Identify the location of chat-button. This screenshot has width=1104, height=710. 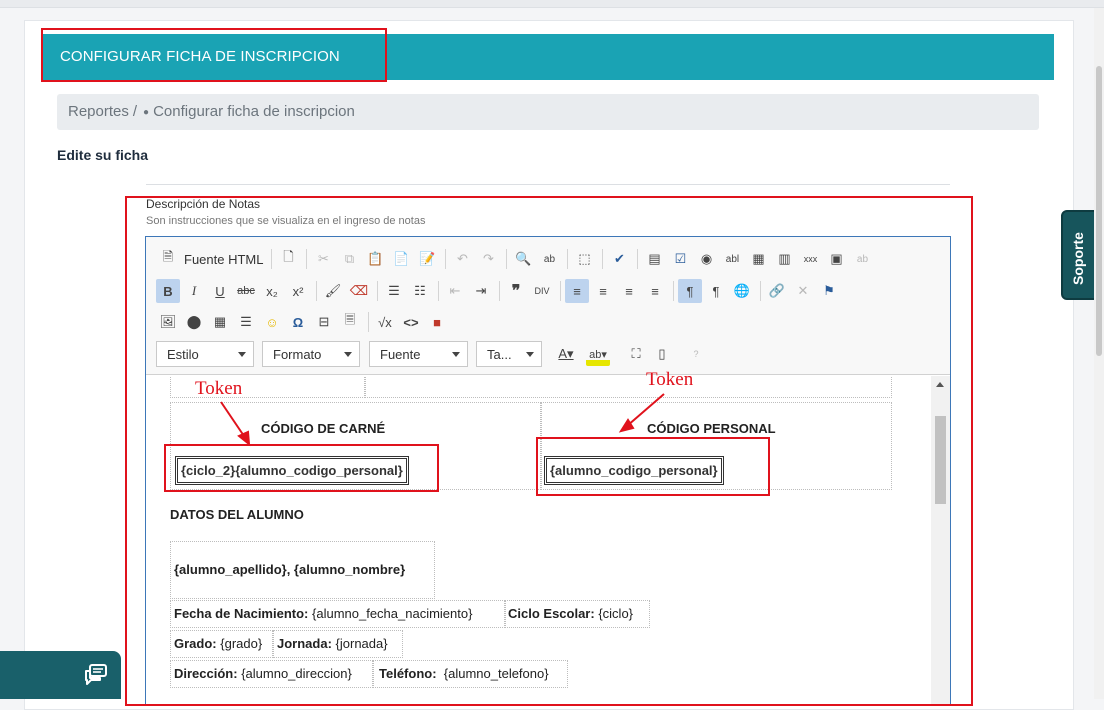
(60, 675).